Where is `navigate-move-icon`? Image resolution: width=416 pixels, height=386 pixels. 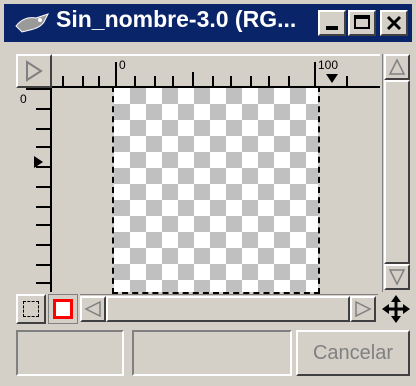 navigate-move-icon is located at coordinates (396, 309).